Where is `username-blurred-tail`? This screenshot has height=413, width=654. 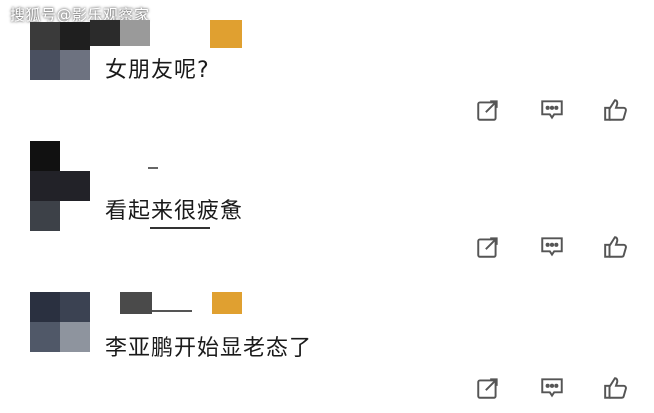 username-blurred-tail is located at coordinates (172, 311).